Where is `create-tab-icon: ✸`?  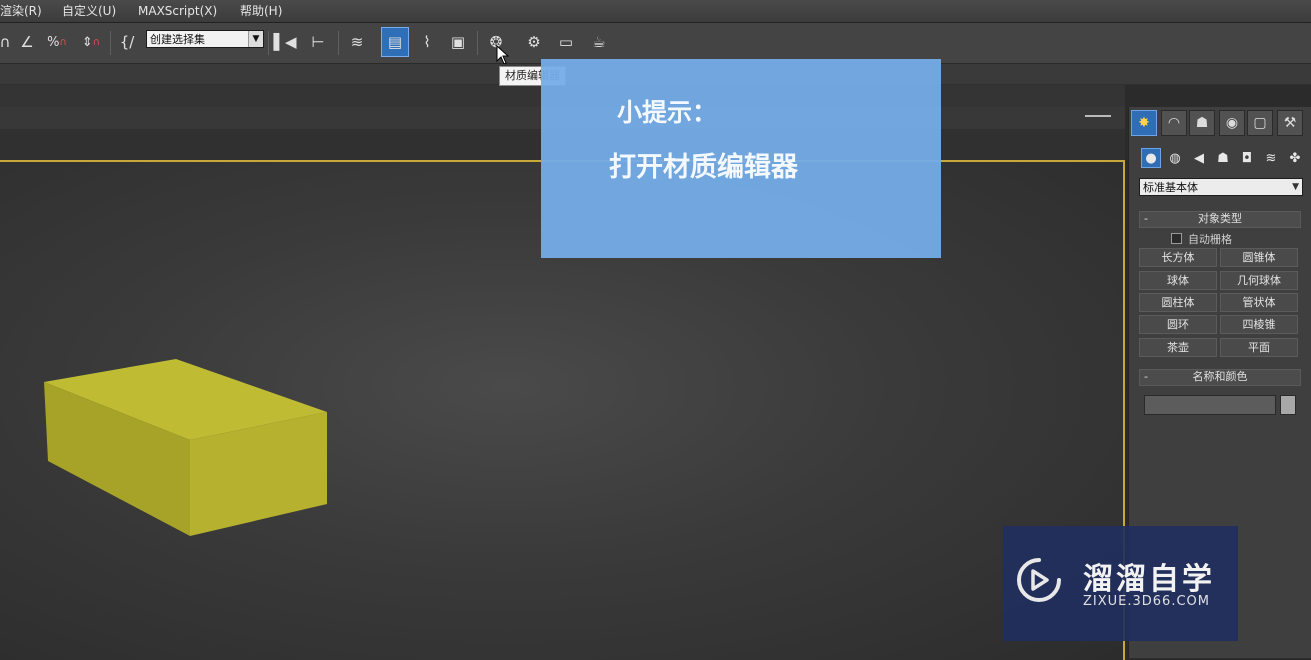
create-tab-icon: ✸ is located at coordinates (1144, 123).